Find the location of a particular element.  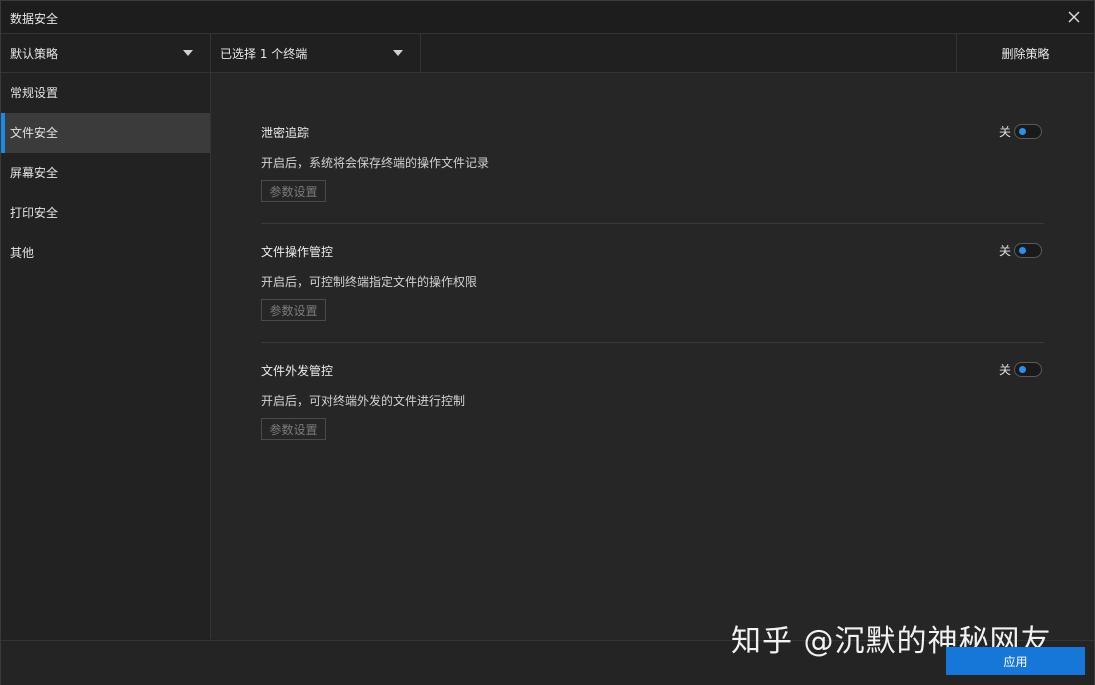

section-description: 开启后，可对终端外发的文件进行控制 is located at coordinates (363, 401).